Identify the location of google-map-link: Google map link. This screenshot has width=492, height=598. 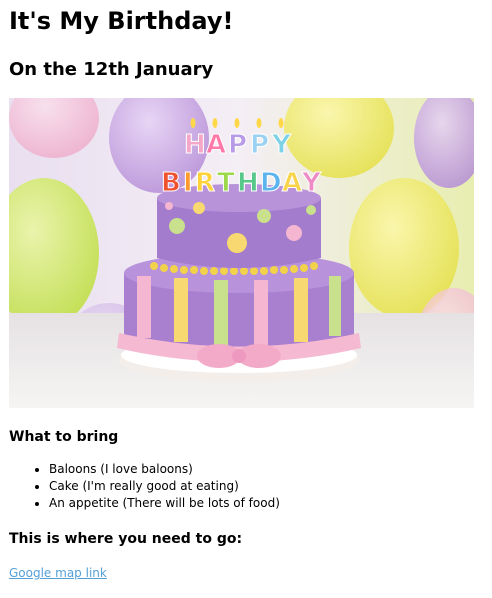
(58, 573).